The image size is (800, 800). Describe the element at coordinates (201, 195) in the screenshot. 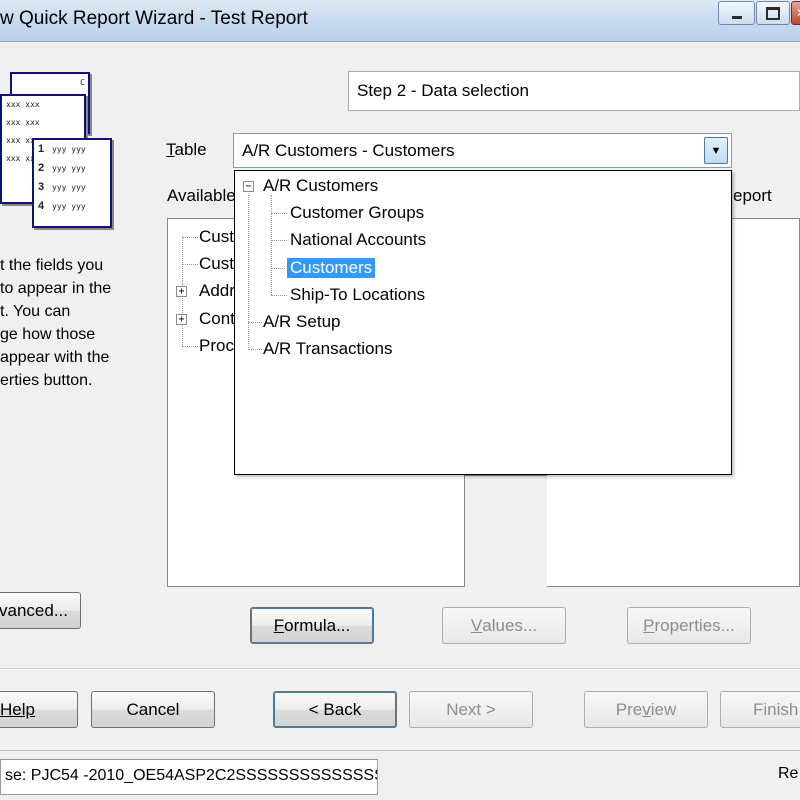

I see `available-fields-label: Available` at that location.